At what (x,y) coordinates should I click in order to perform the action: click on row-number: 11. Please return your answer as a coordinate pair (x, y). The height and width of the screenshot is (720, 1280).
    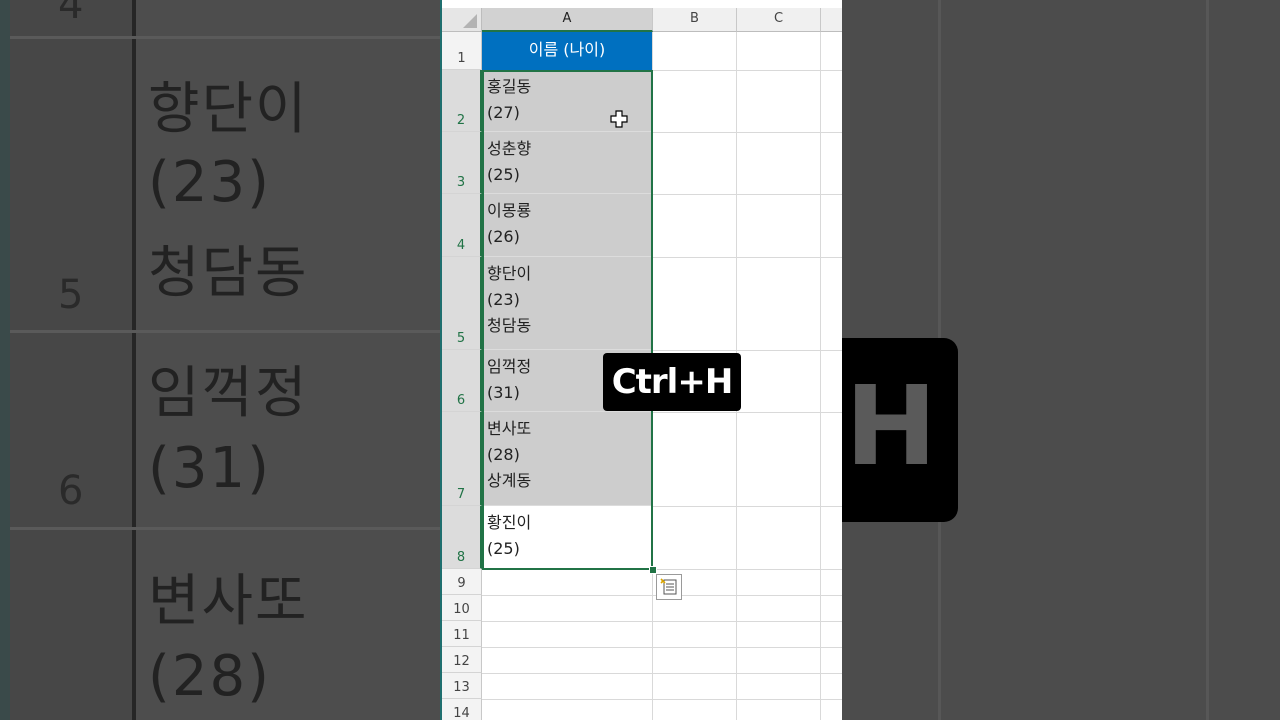
    Looking at the image, I should click on (461, 635).